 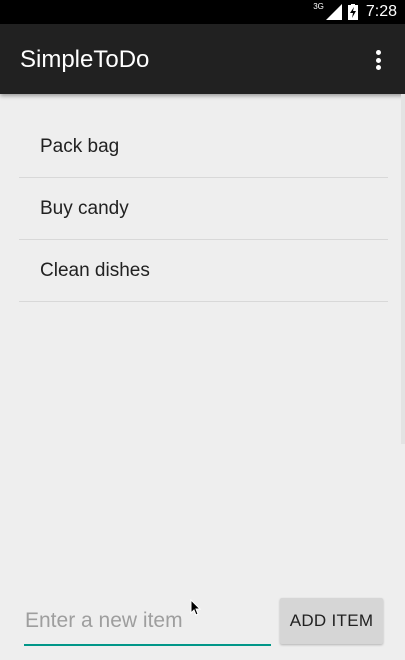 I want to click on status-time: 7:28, so click(x=381, y=11).